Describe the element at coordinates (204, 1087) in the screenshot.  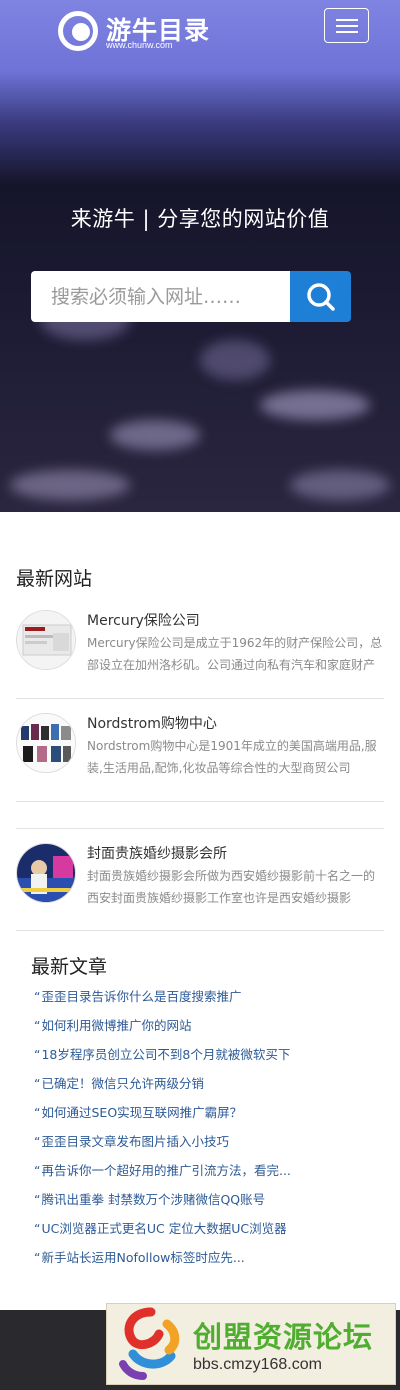
I see `article-link: 已确定！微信只允许两级分销` at that location.